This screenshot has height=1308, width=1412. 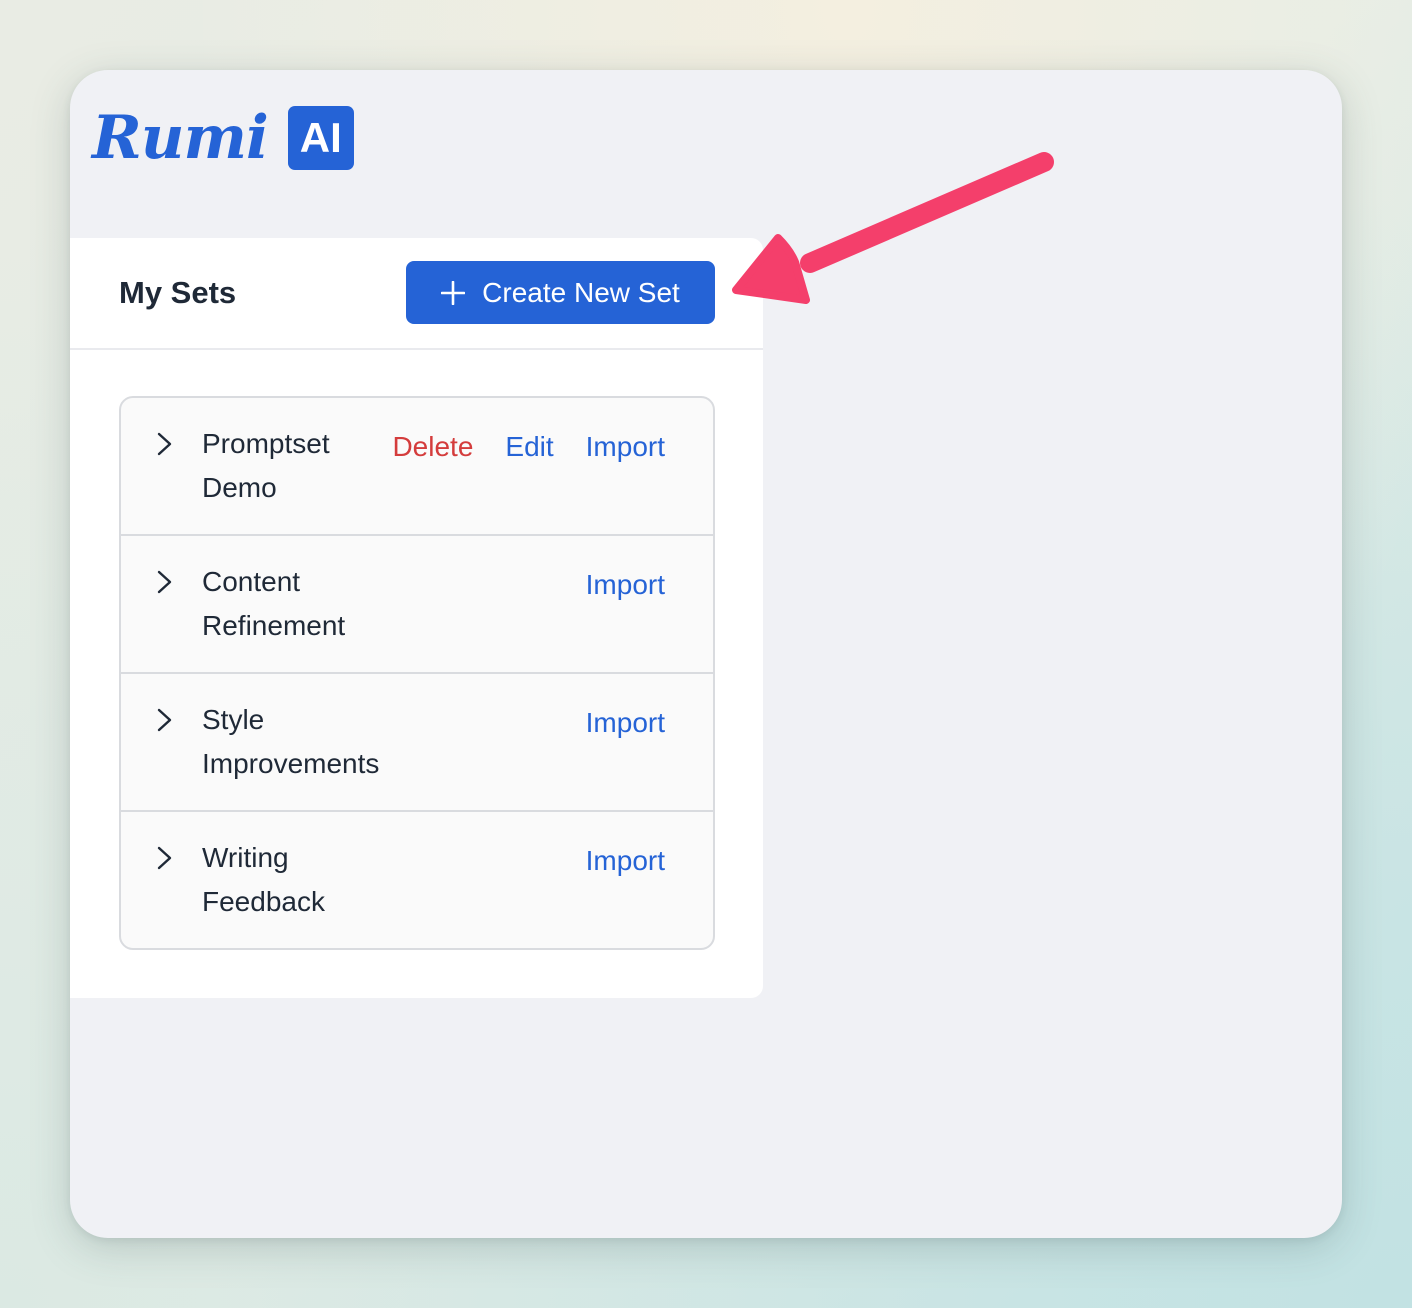 I want to click on create-new-set-button: Create New Set, so click(x=560, y=292).